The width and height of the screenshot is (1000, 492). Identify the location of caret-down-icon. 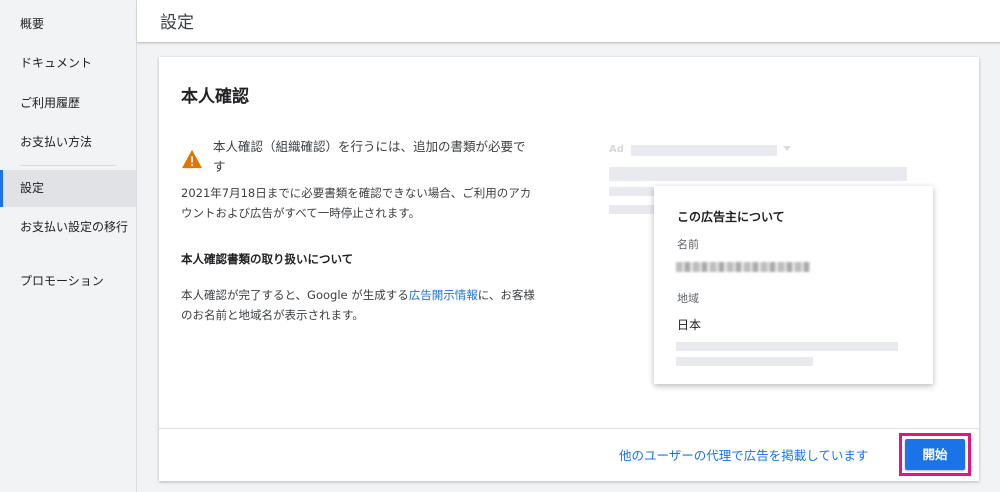
(787, 148).